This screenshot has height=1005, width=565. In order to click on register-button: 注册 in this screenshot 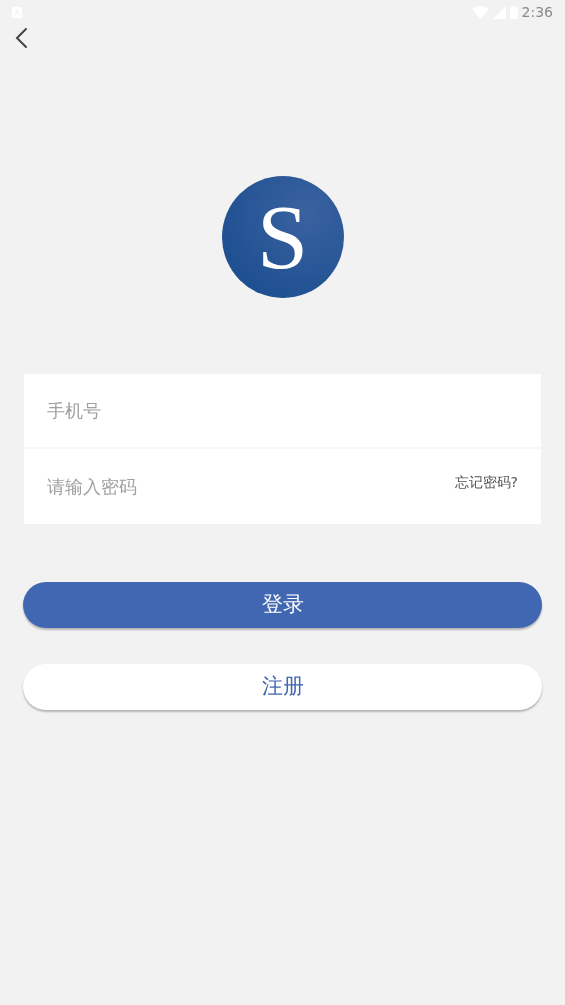, I will do `click(282, 687)`.